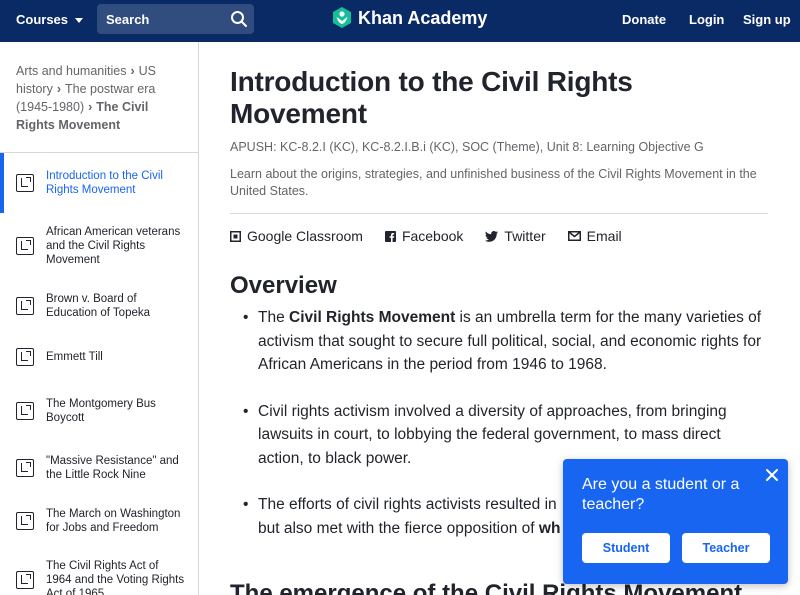 The image size is (800, 595). Describe the element at coordinates (239, 19) in the screenshot. I see `search-icon` at that location.